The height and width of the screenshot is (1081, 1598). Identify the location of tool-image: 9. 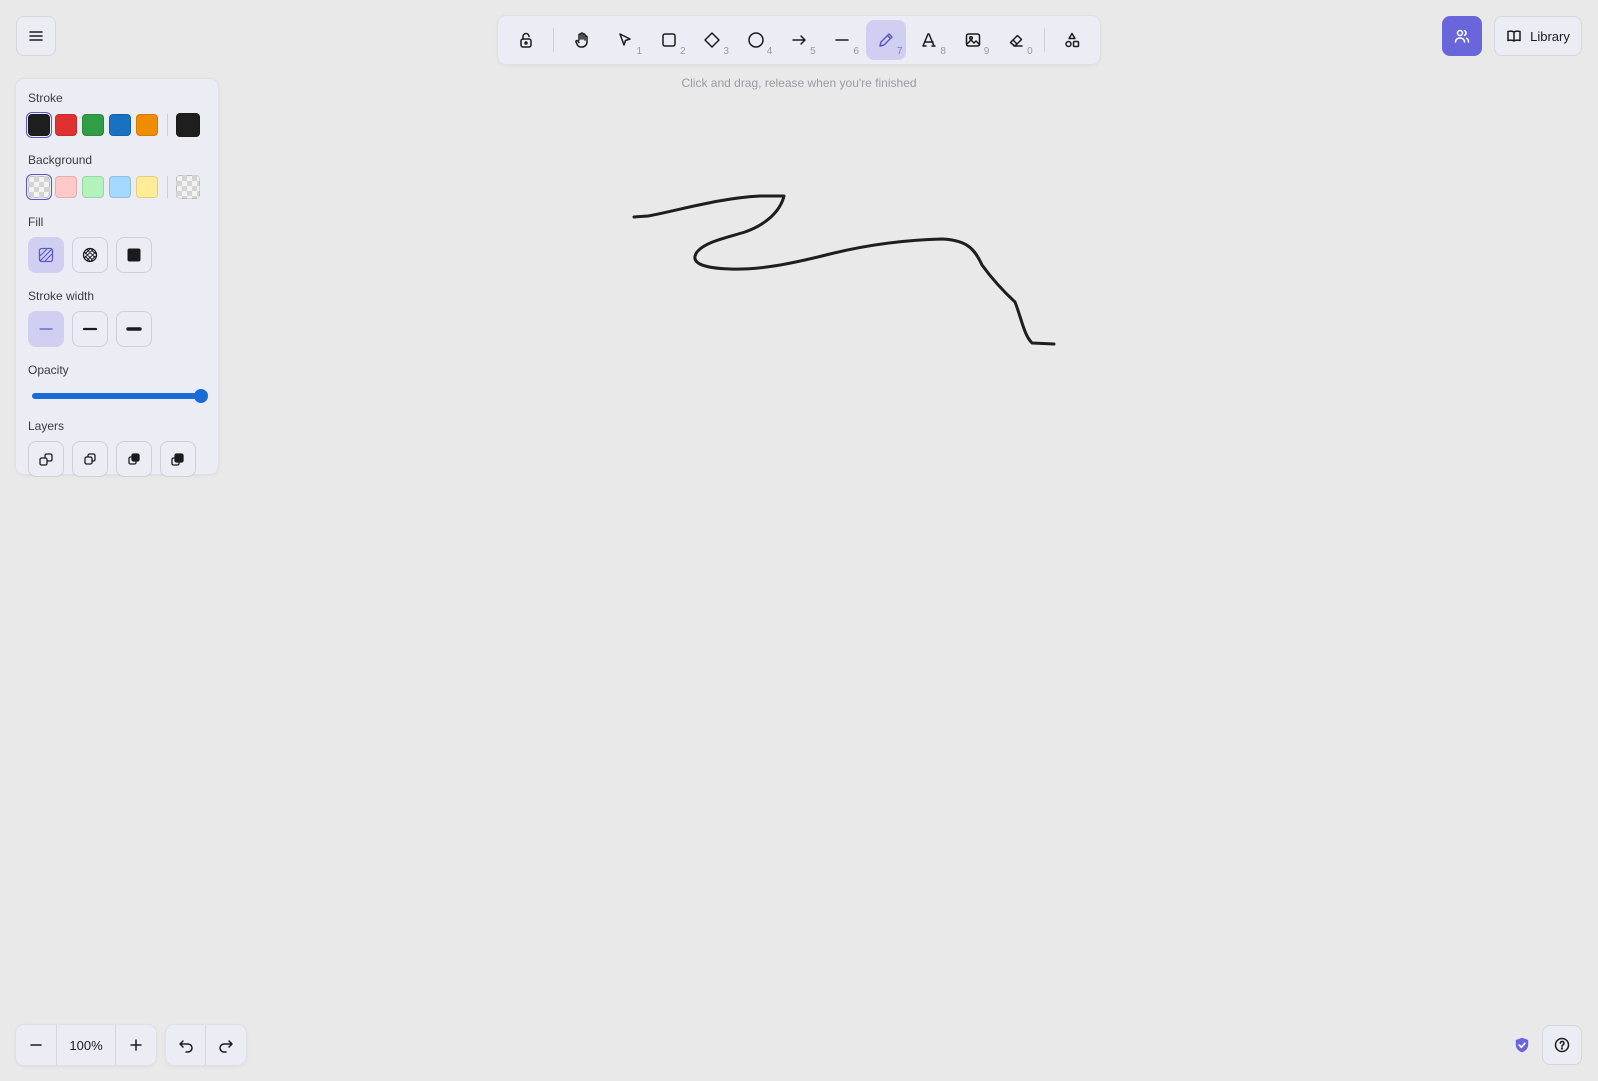
(972, 40).